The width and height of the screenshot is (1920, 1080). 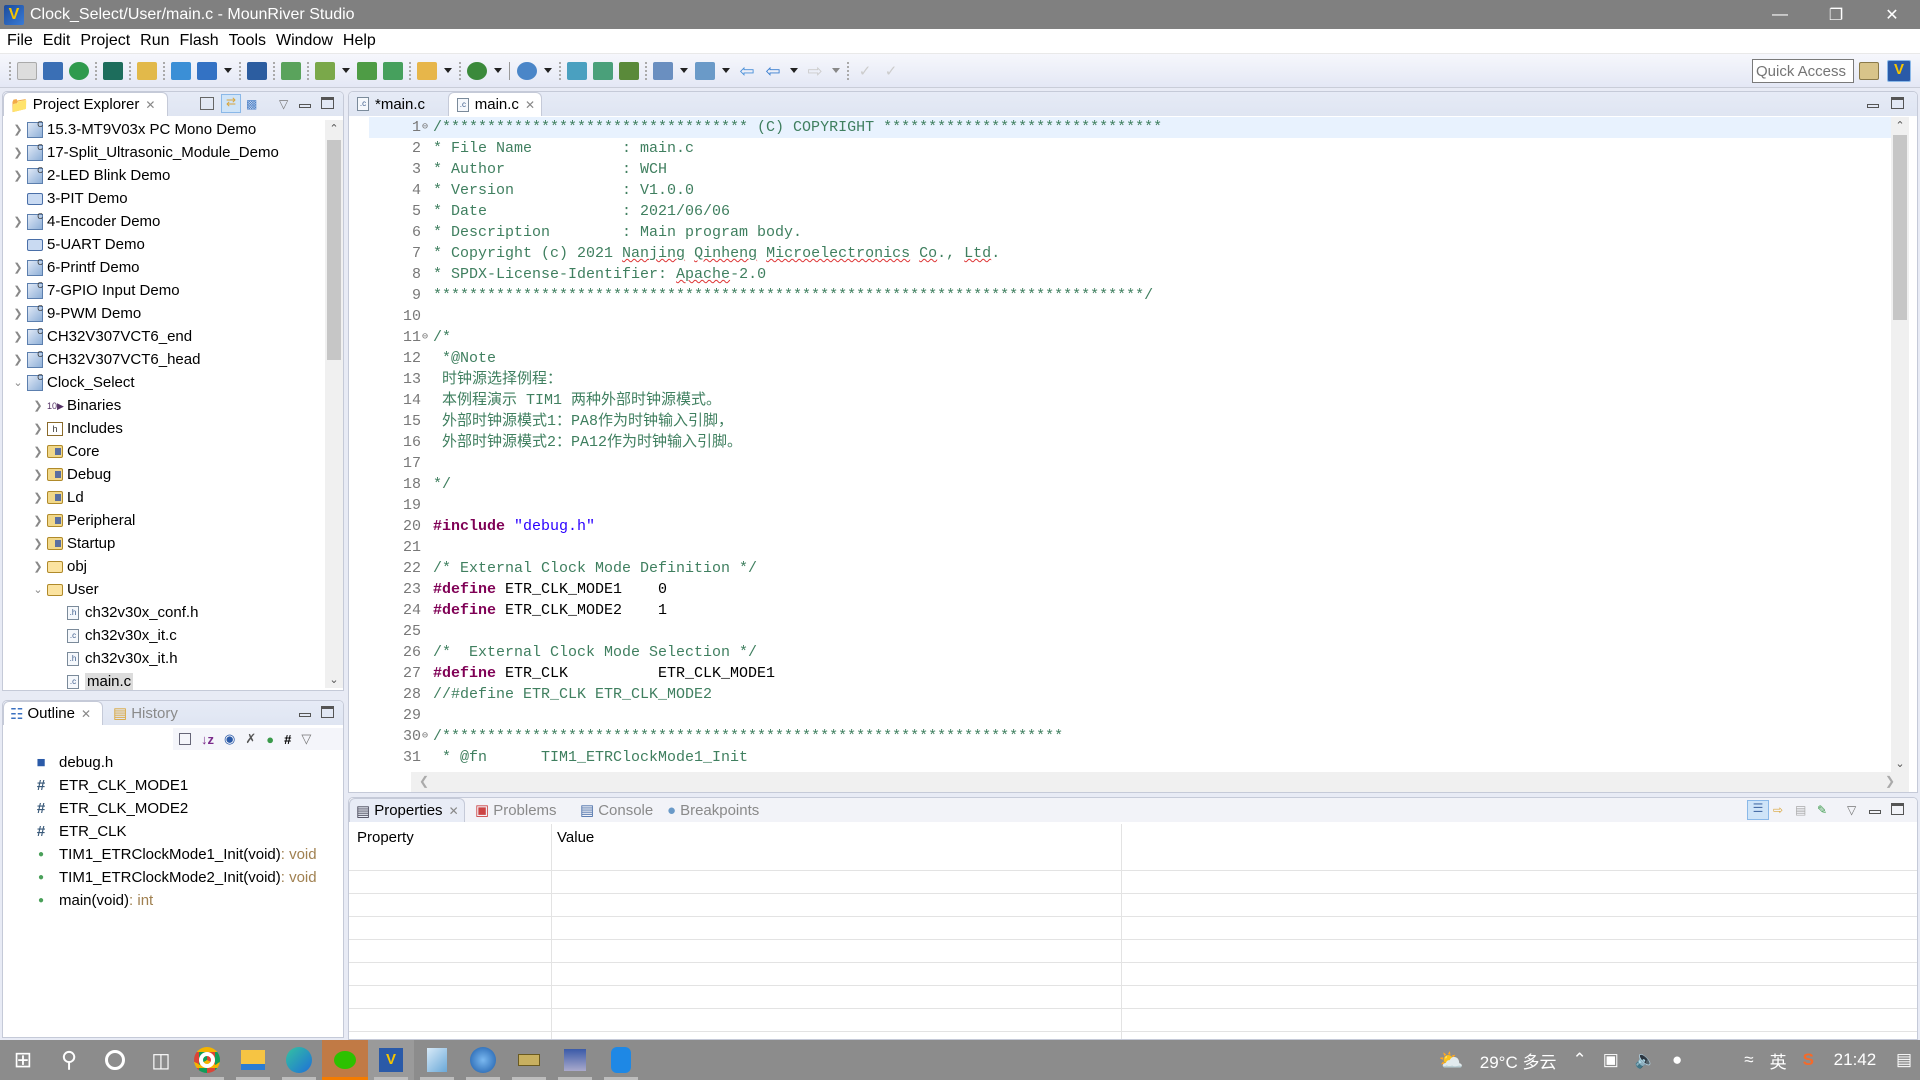 What do you see at coordinates (75, 267) in the screenshot?
I see `tree-item: ❯ 6-Printf Demo` at bounding box center [75, 267].